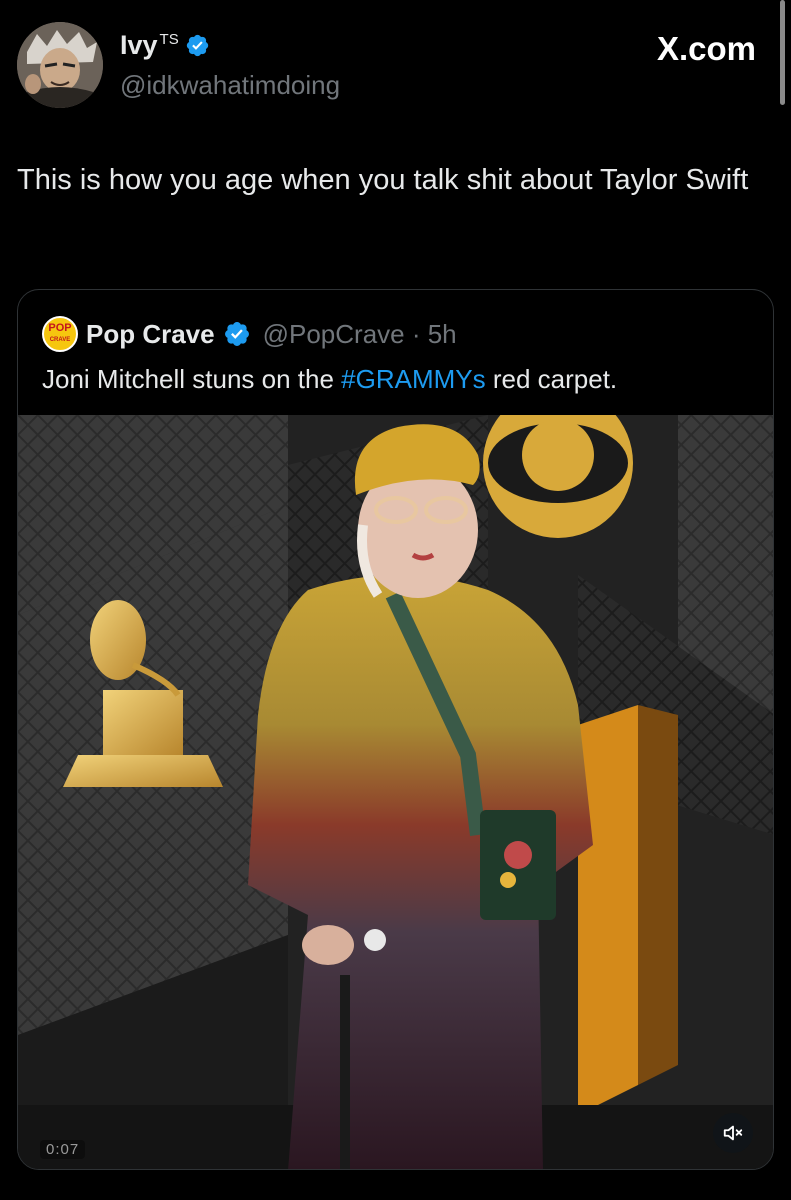 This screenshot has height=1200, width=791. I want to click on author-handle: @idkwahatimdoing, so click(230, 85).